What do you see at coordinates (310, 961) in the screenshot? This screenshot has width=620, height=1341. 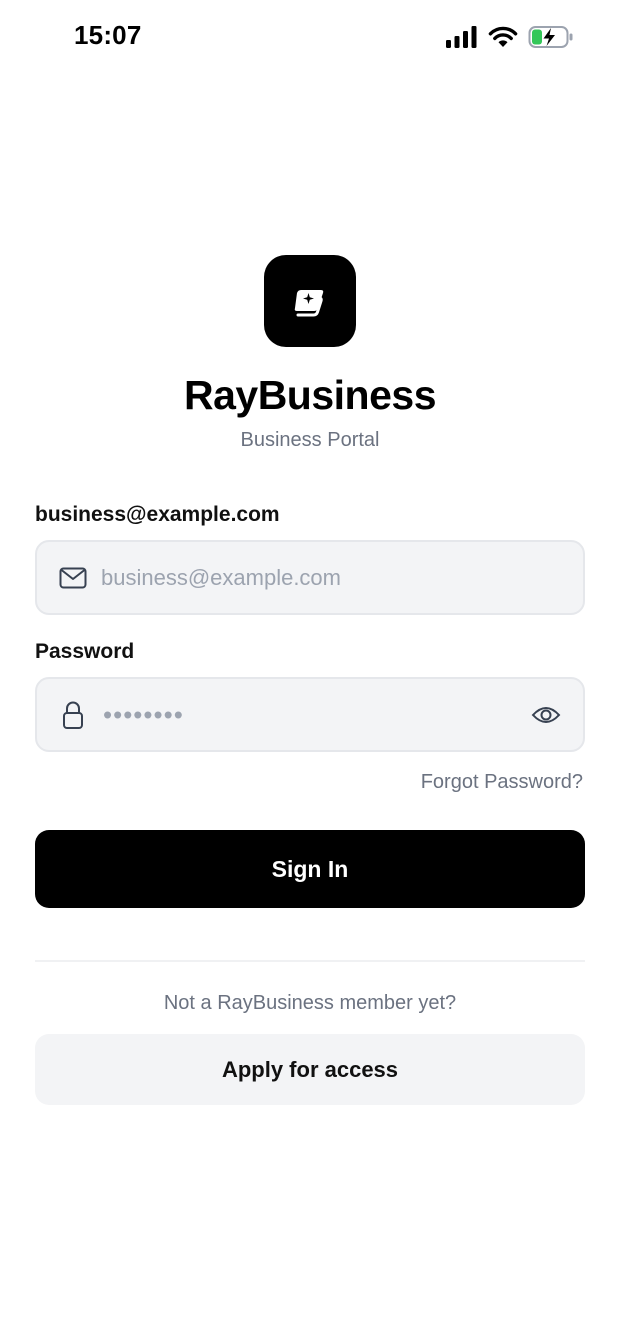 I see `divider` at bounding box center [310, 961].